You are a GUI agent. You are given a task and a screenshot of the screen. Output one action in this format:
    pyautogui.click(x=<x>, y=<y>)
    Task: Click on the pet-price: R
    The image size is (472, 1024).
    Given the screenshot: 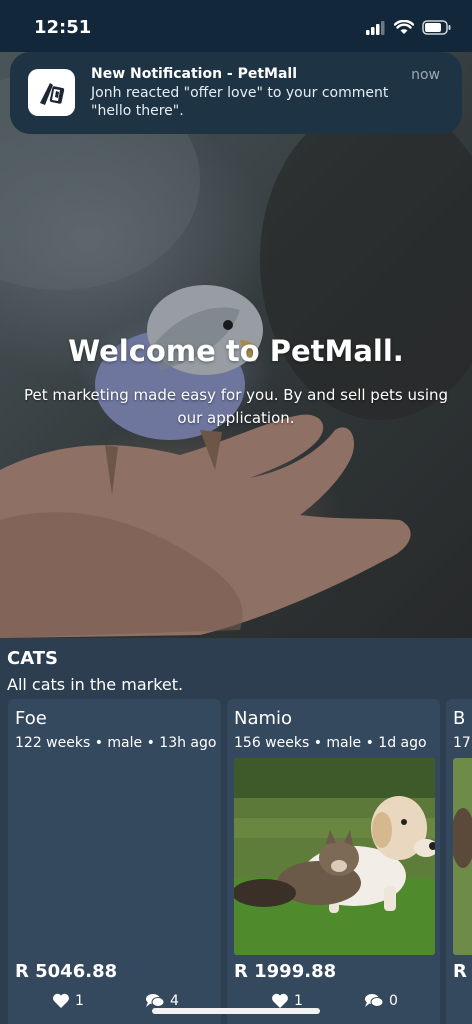 What is the action you would take?
    pyautogui.click(x=460, y=971)
    